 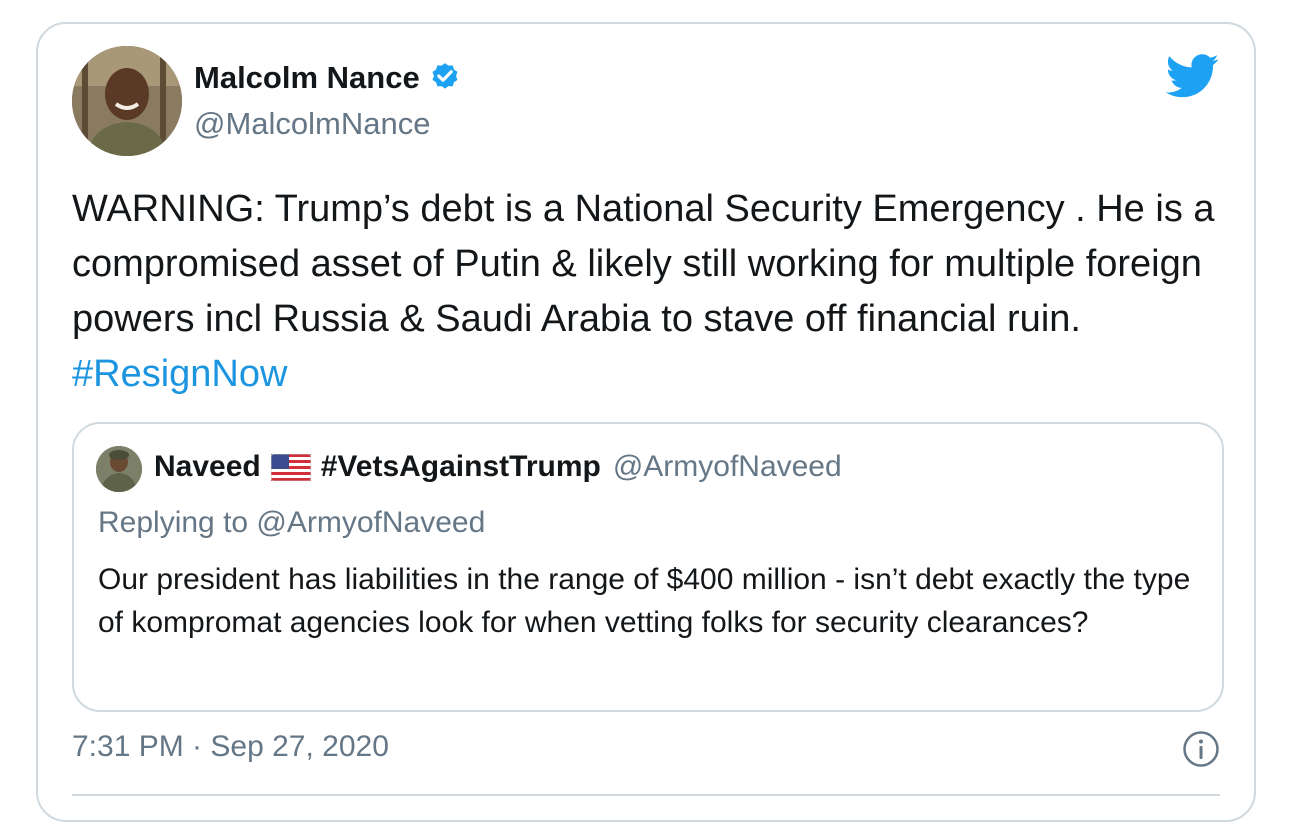 What do you see at coordinates (461, 467) in the screenshot?
I see `quoted-author-tag: #VetsAgainstTrump` at bounding box center [461, 467].